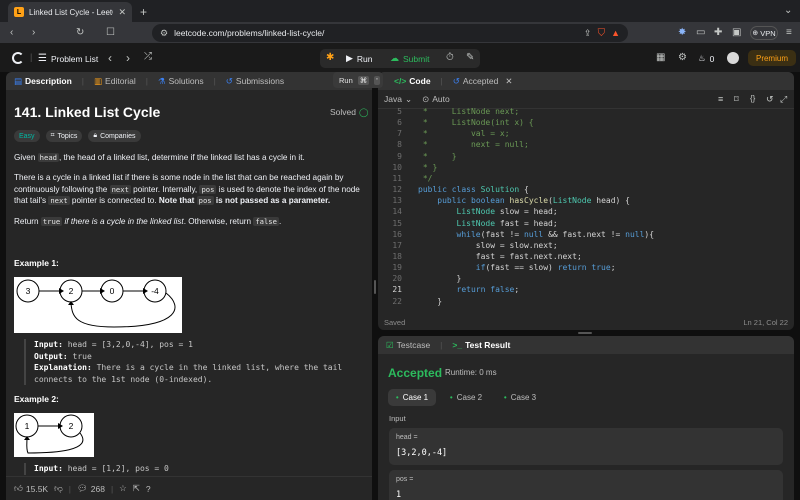 The height and width of the screenshot is (500, 800). Describe the element at coordinates (720, 99) in the screenshot. I see `format-icon: ≡` at that location.